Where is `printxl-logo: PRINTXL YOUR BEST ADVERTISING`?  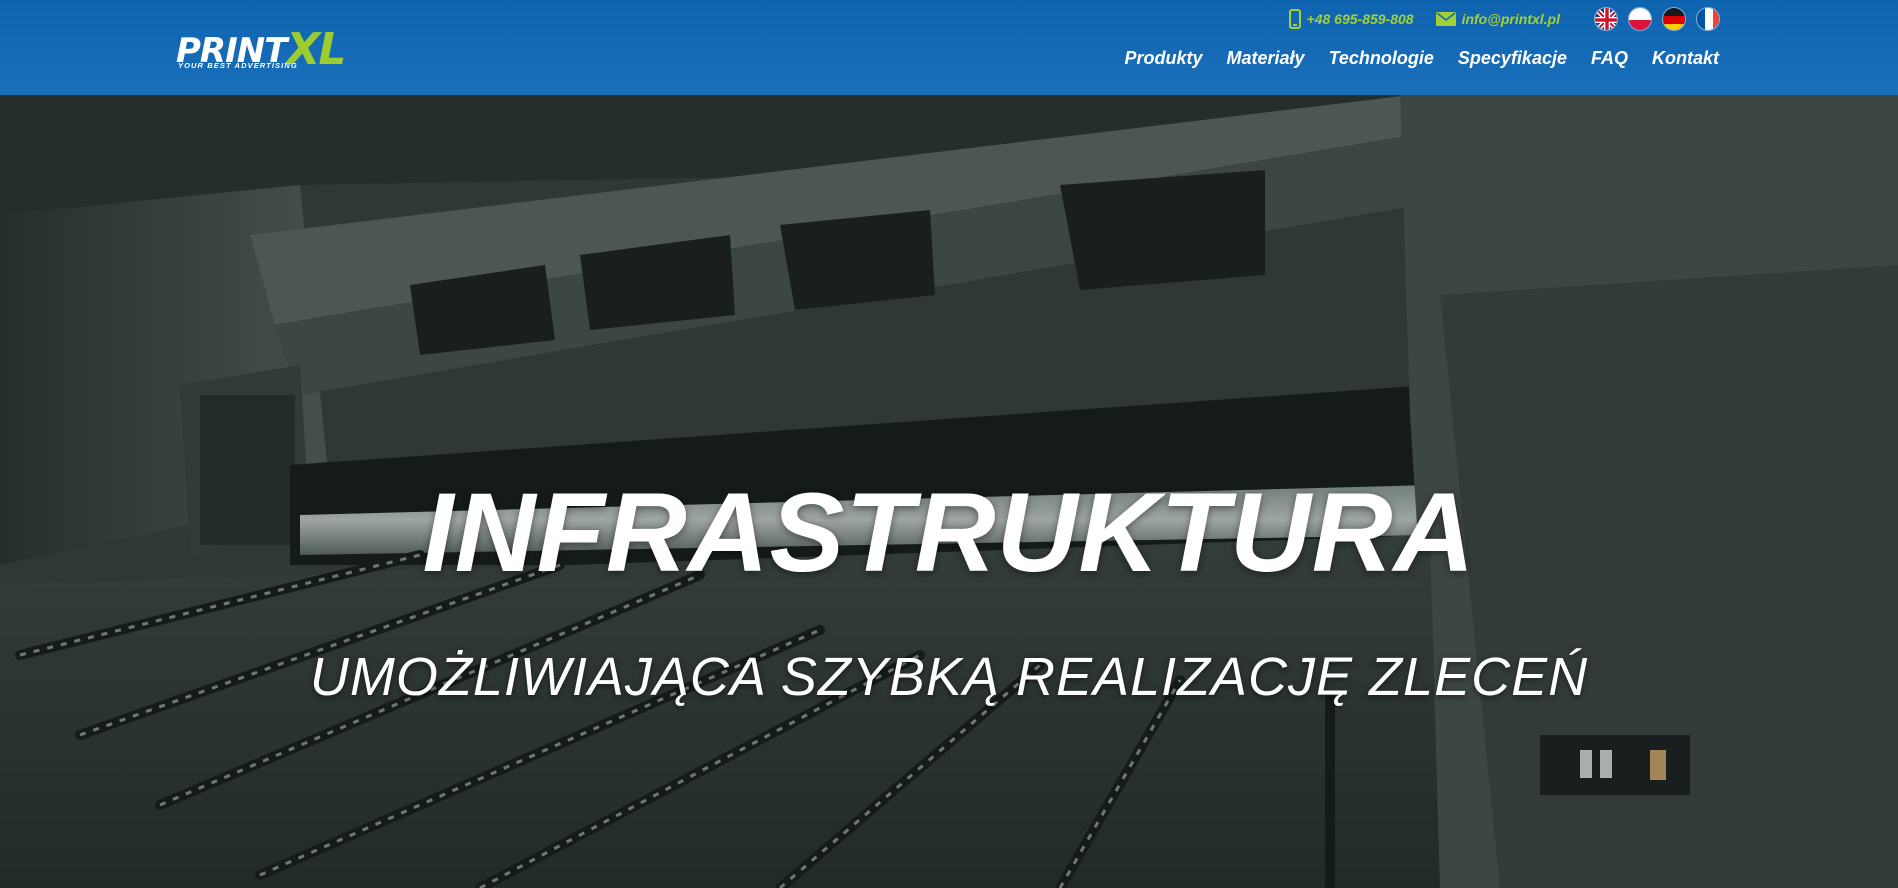
printxl-logo: PRINTXL YOUR BEST ADVERTISING is located at coordinates (277, 50).